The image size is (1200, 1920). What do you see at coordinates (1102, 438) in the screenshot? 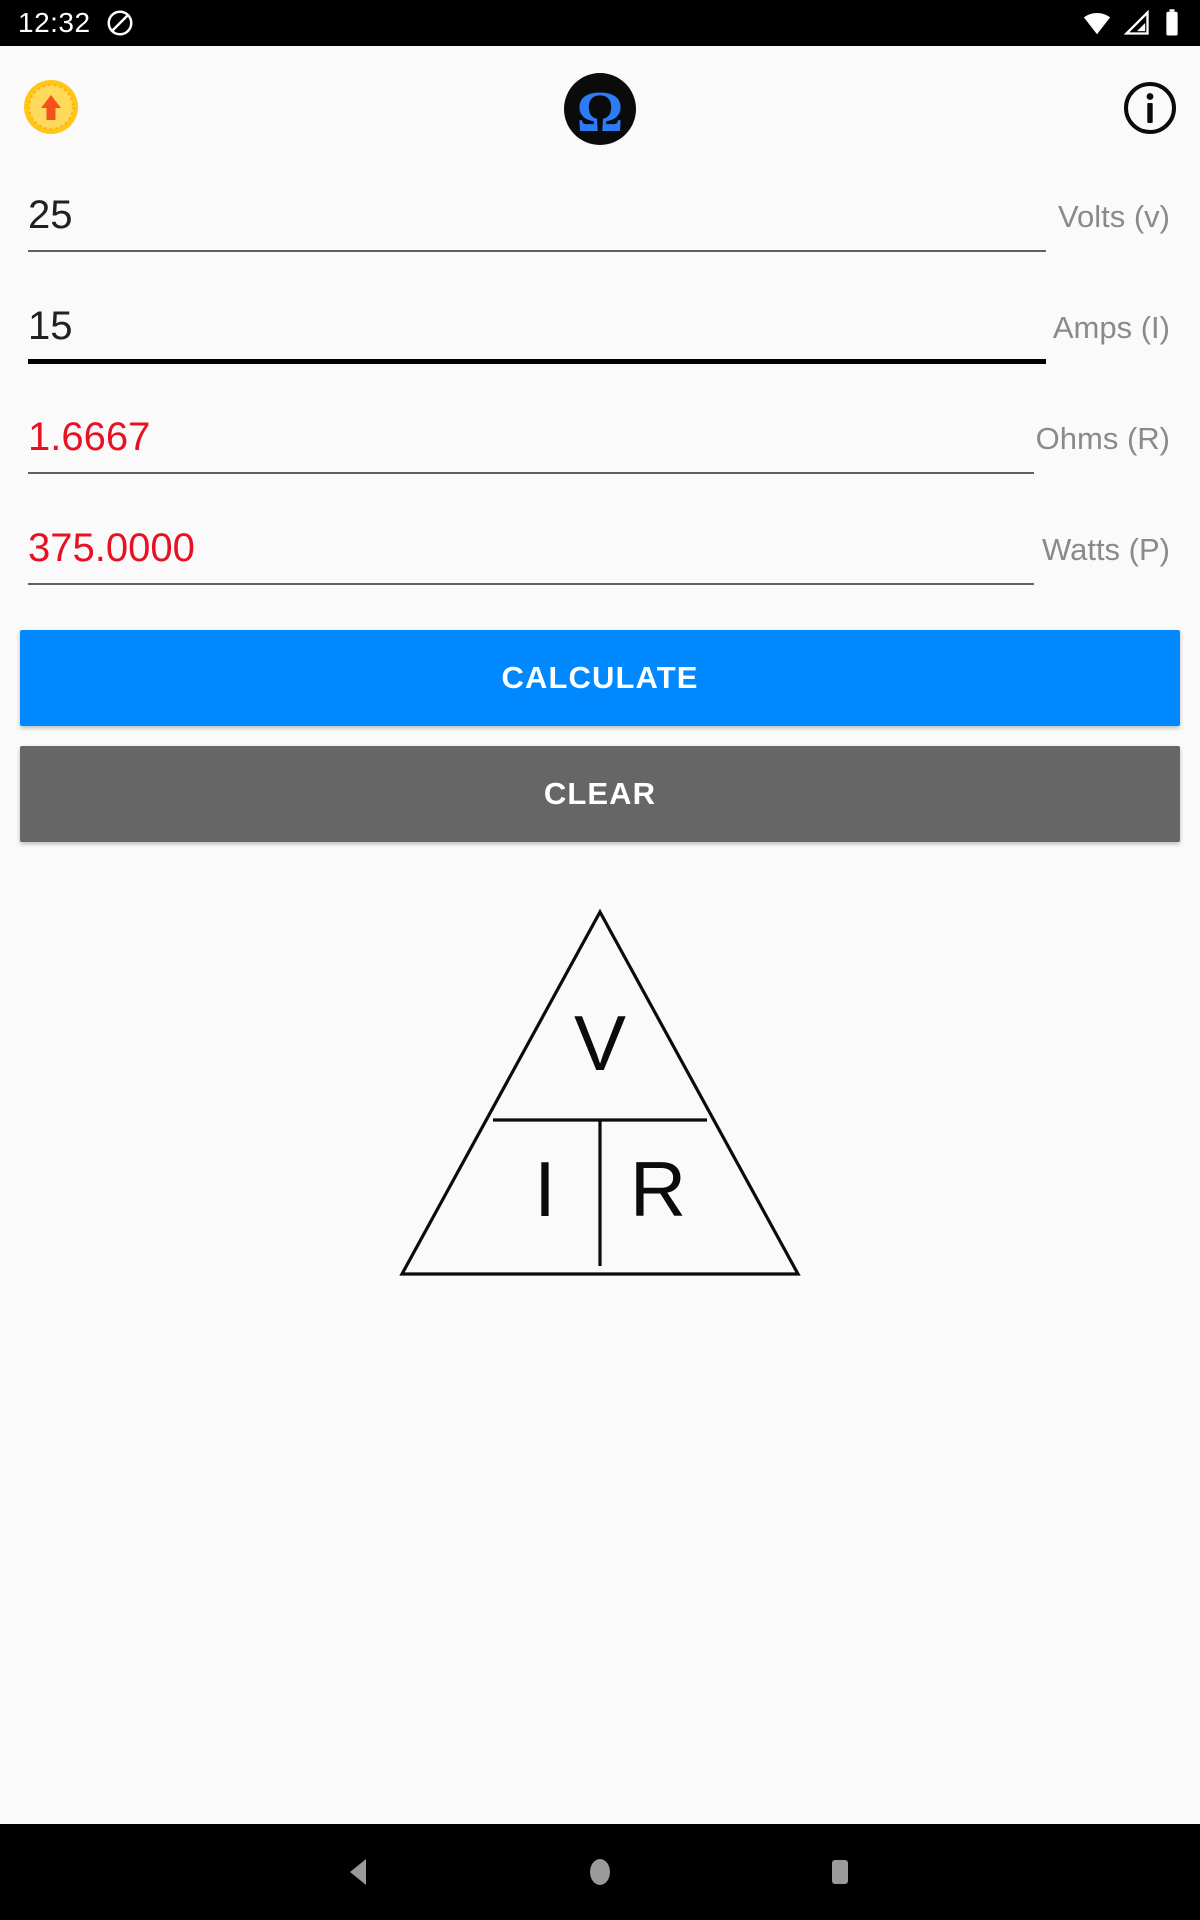
I see `ohms-label: Ohms (R)` at bounding box center [1102, 438].